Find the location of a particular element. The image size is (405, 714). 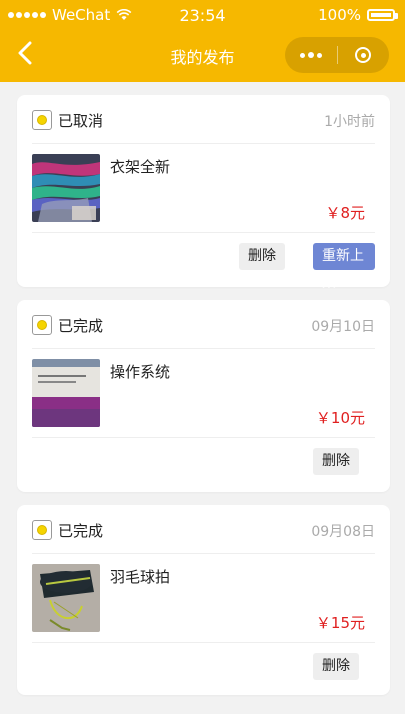

status-text: 已取消 is located at coordinates (81, 121).